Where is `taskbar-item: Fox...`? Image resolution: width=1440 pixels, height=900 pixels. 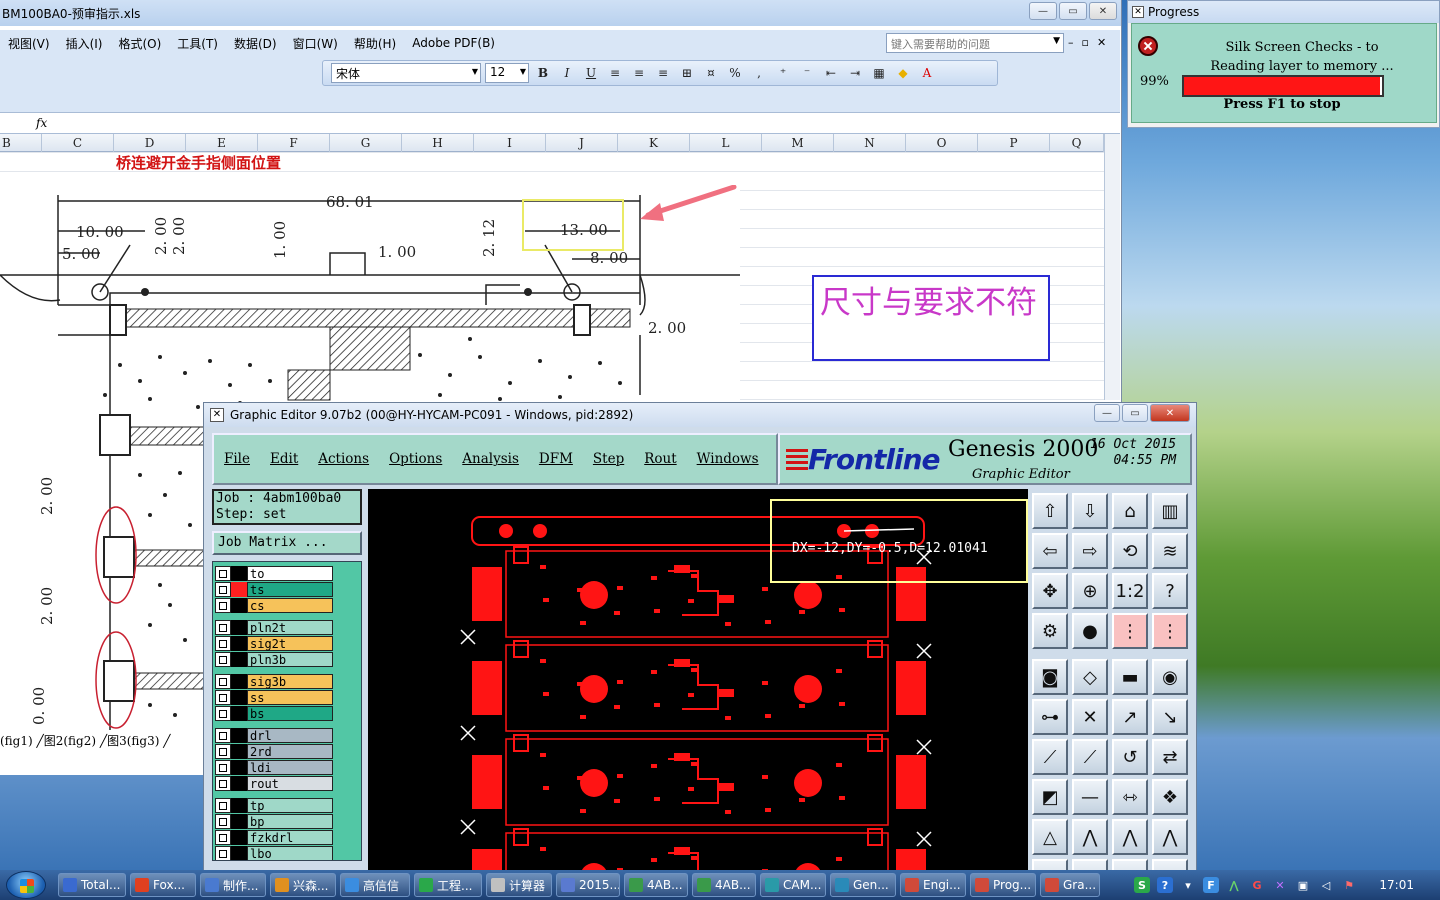
taskbar-item: Fox... is located at coordinates (163, 885).